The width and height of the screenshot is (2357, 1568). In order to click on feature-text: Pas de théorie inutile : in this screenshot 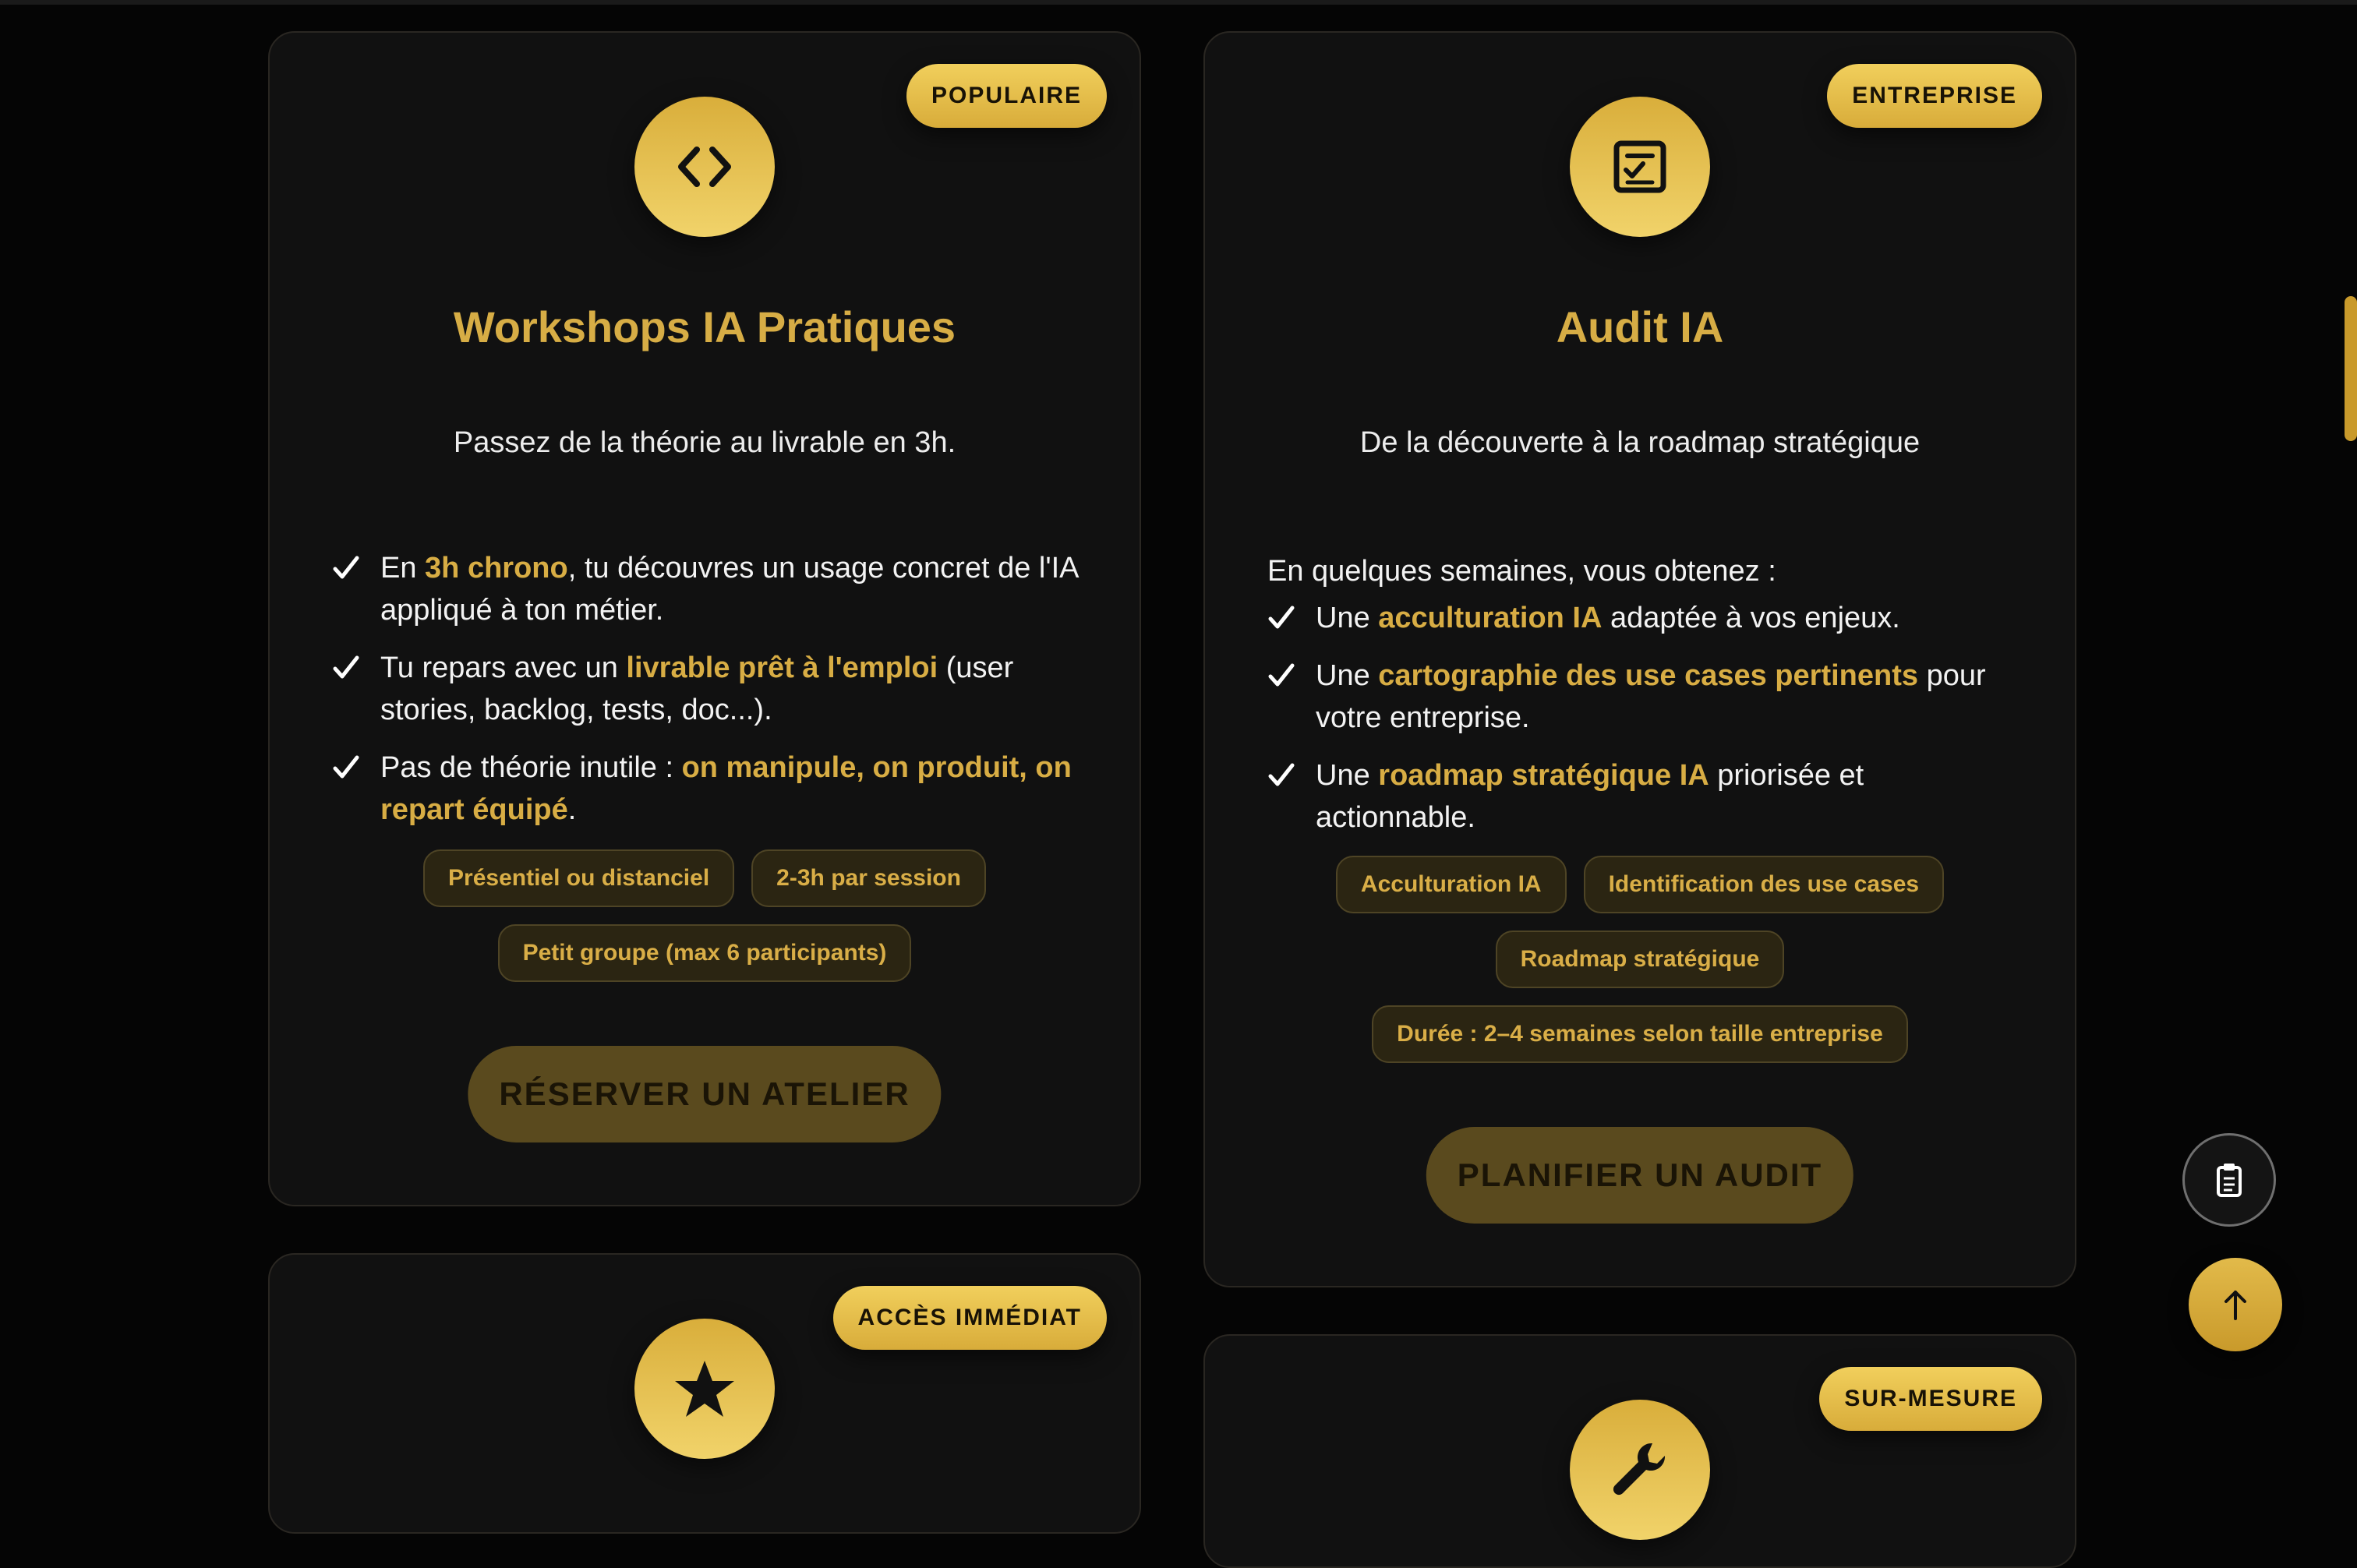, I will do `click(531, 767)`.